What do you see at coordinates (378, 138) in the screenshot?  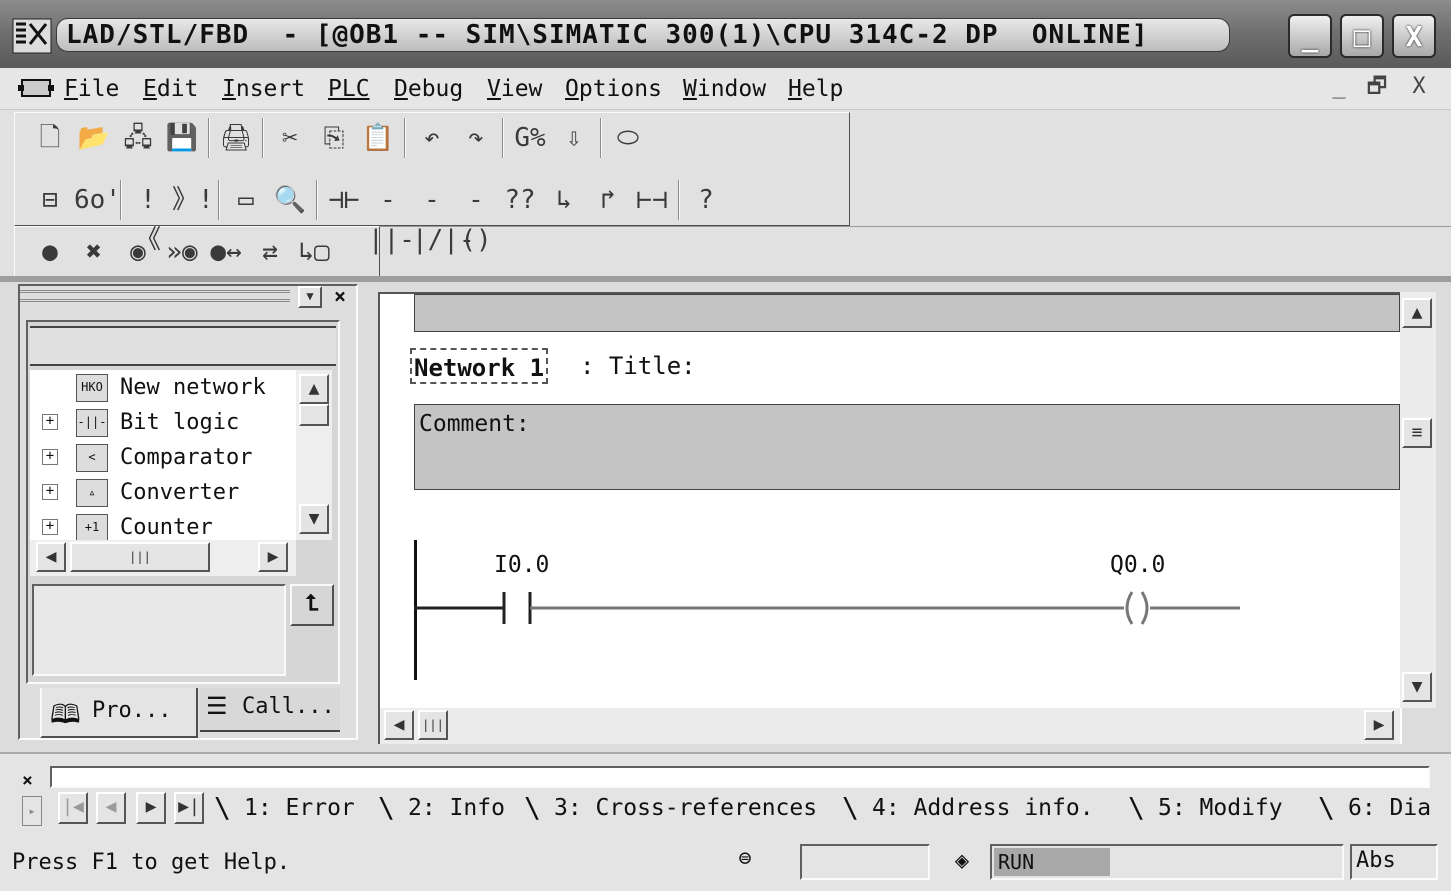 I see `paste-icon: 📋` at bounding box center [378, 138].